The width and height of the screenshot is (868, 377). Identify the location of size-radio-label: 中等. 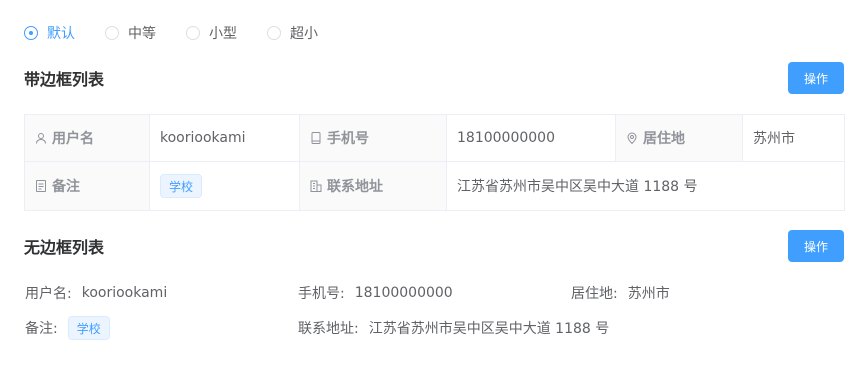
(142, 34).